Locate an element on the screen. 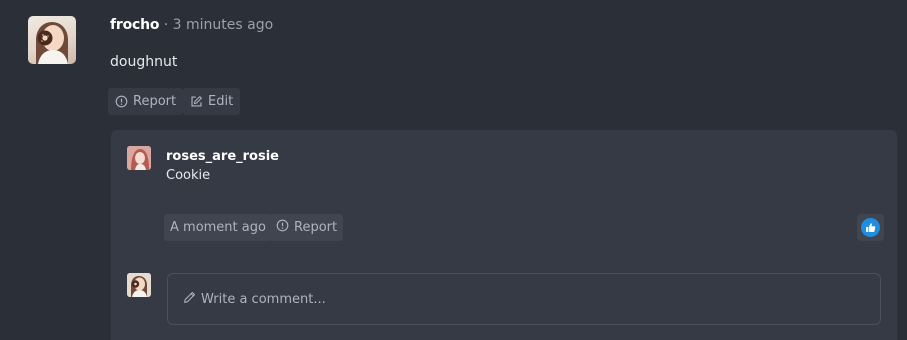  report-button: Report is located at coordinates (146, 101).